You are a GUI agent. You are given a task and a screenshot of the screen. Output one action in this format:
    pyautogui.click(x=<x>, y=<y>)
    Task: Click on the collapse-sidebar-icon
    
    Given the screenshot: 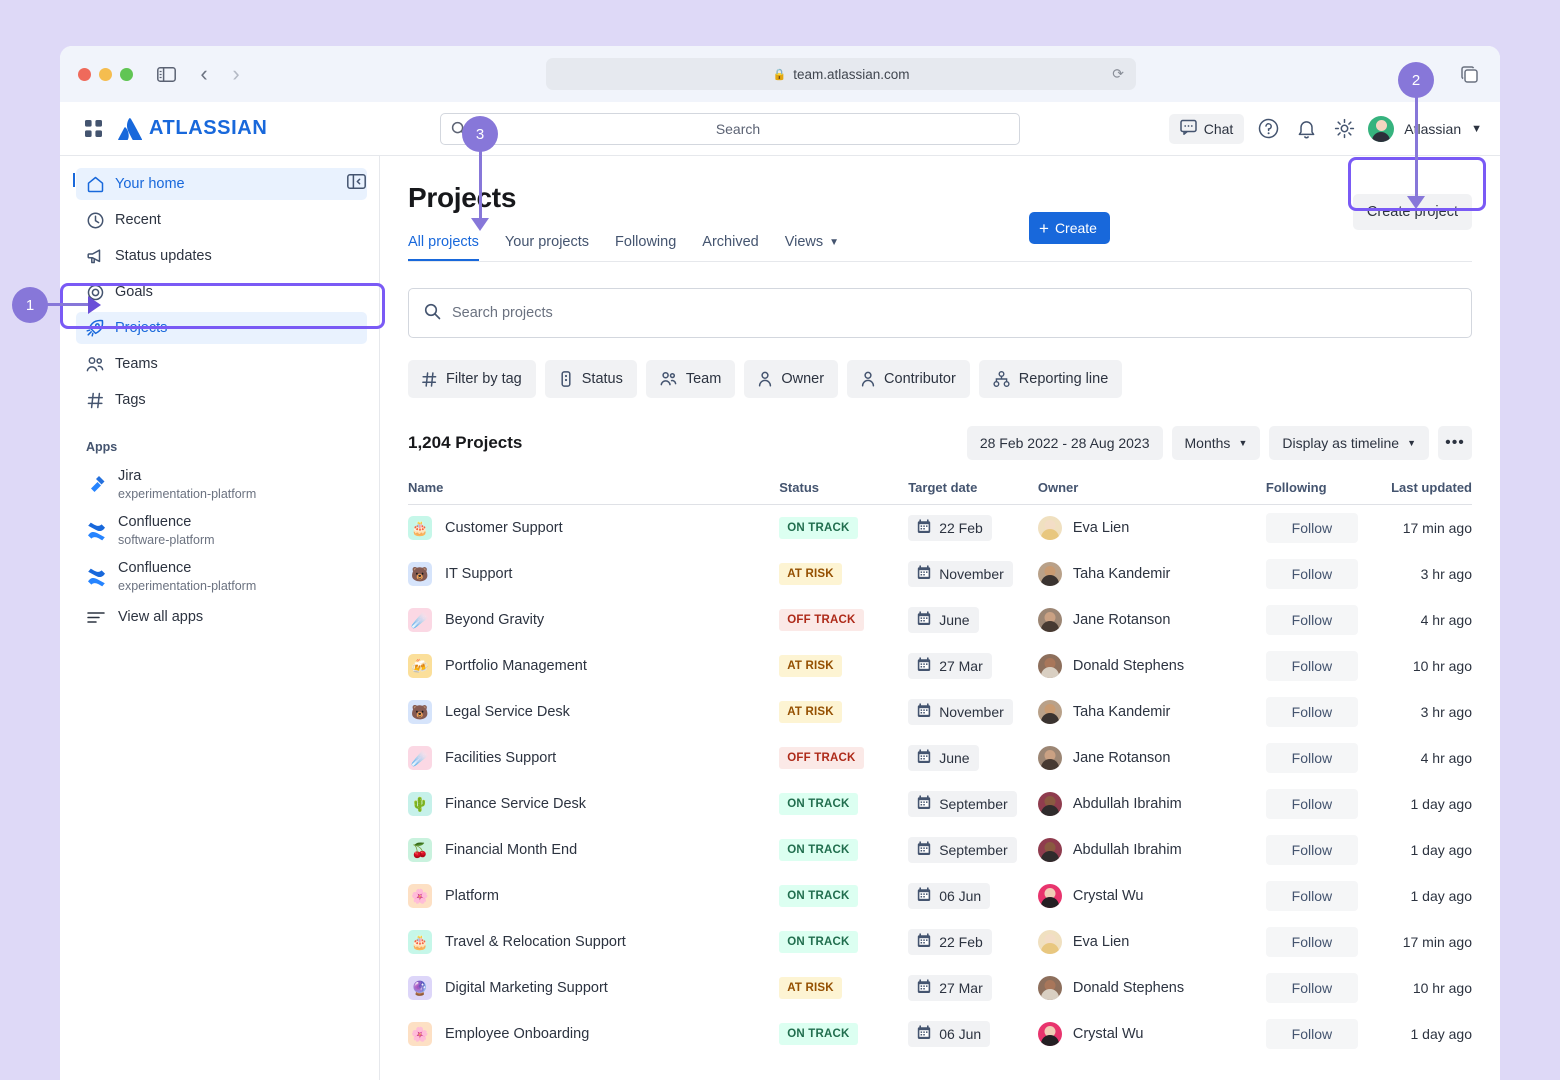 What is the action you would take?
    pyautogui.click(x=356, y=181)
    